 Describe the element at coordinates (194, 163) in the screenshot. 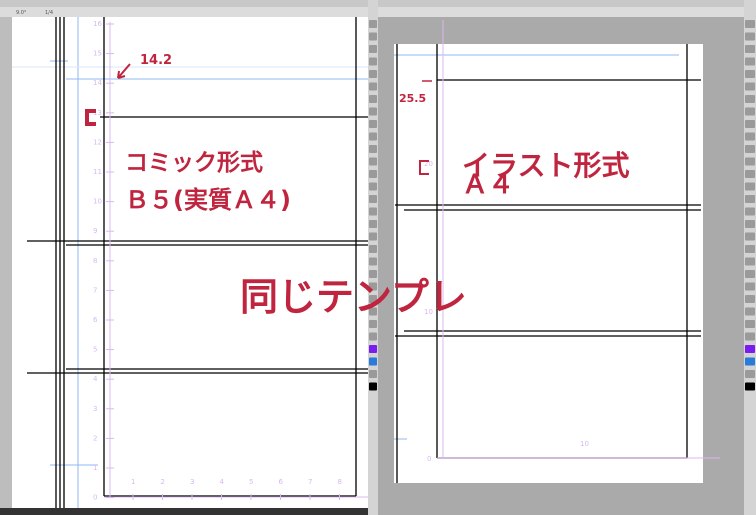

I see `left-format-annotation: コミック形式` at that location.